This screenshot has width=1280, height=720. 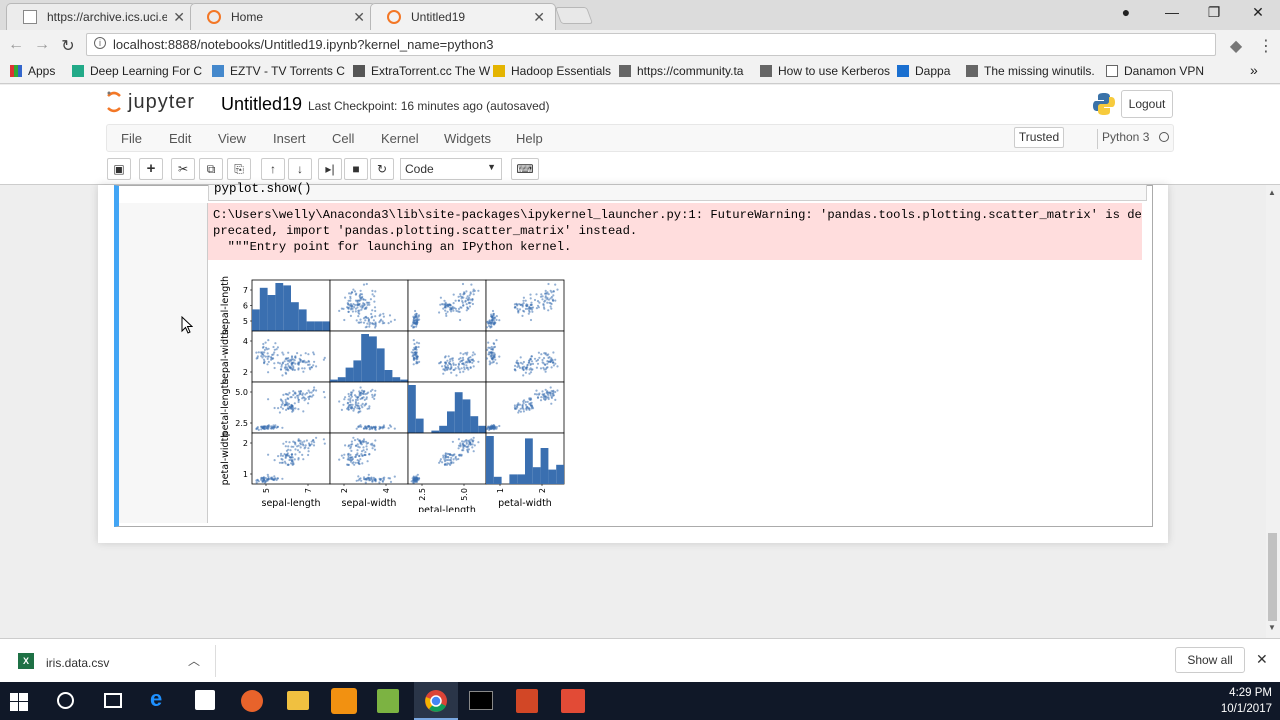 I want to click on file-explorer-icon, so click(x=298, y=700).